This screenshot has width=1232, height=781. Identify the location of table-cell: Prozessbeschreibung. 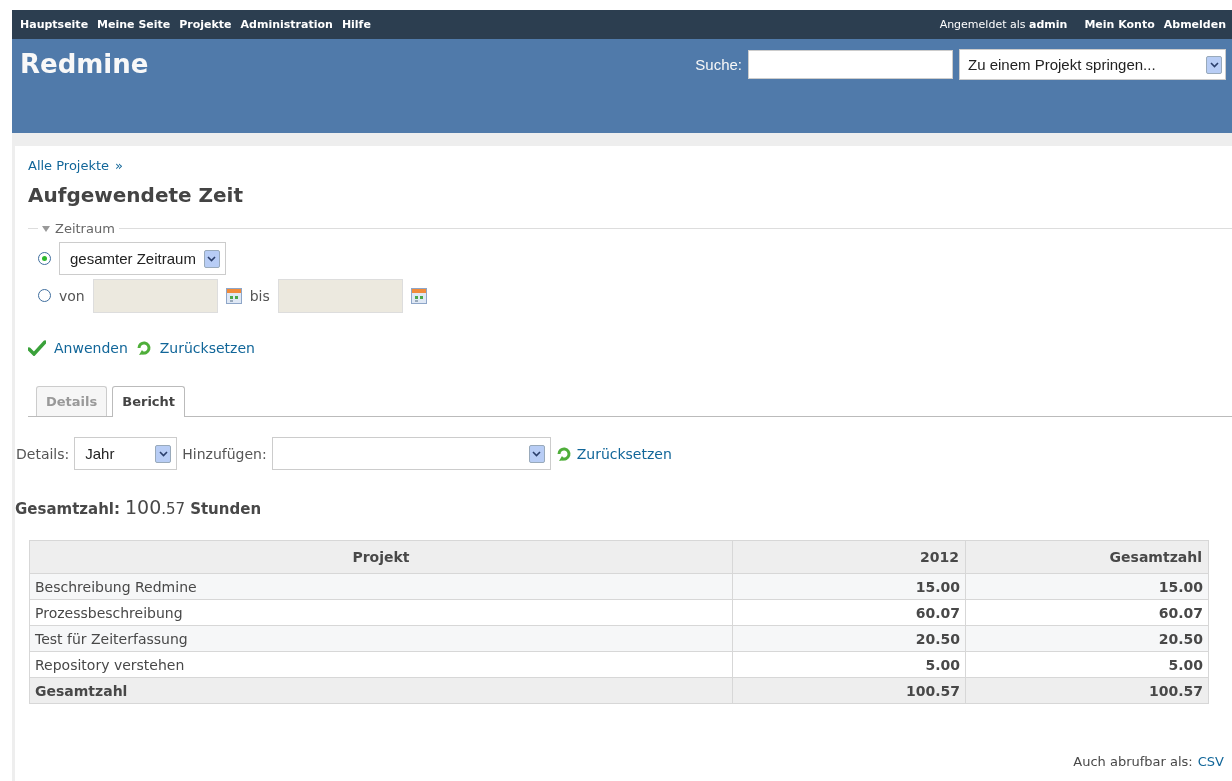
(381, 612).